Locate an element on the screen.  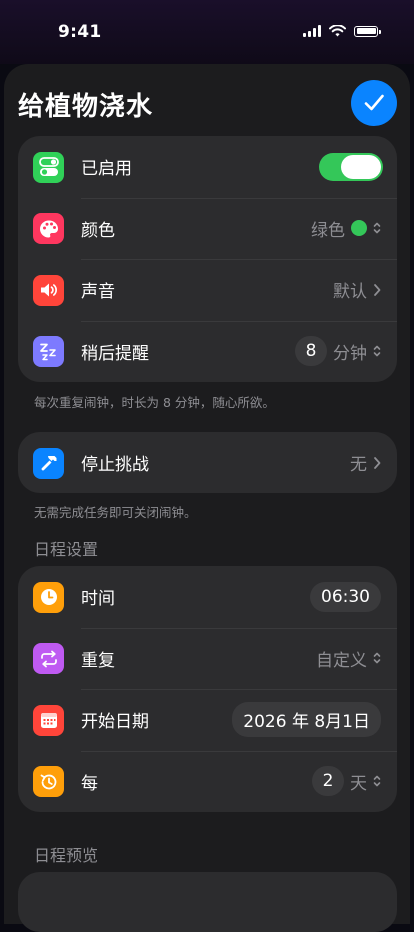
battery-icon is located at coordinates (367, 31).